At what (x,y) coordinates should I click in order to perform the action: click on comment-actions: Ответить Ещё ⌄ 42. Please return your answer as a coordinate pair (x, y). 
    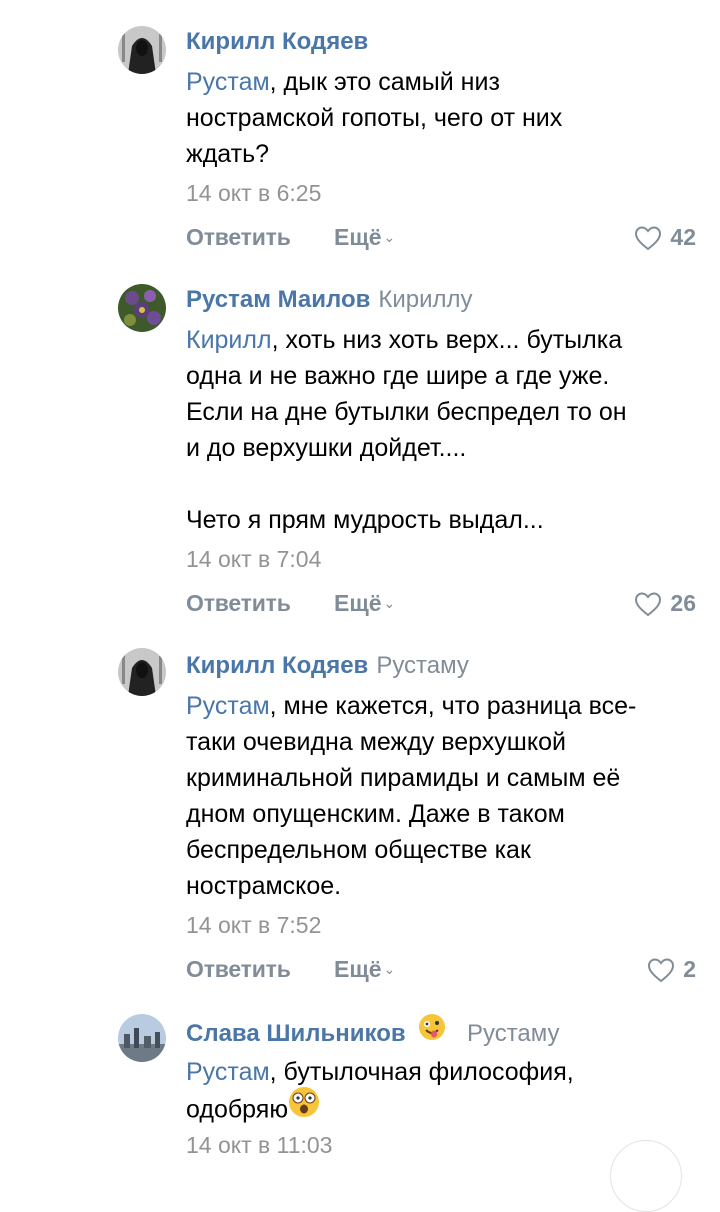
    Looking at the image, I should click on (441, 240).